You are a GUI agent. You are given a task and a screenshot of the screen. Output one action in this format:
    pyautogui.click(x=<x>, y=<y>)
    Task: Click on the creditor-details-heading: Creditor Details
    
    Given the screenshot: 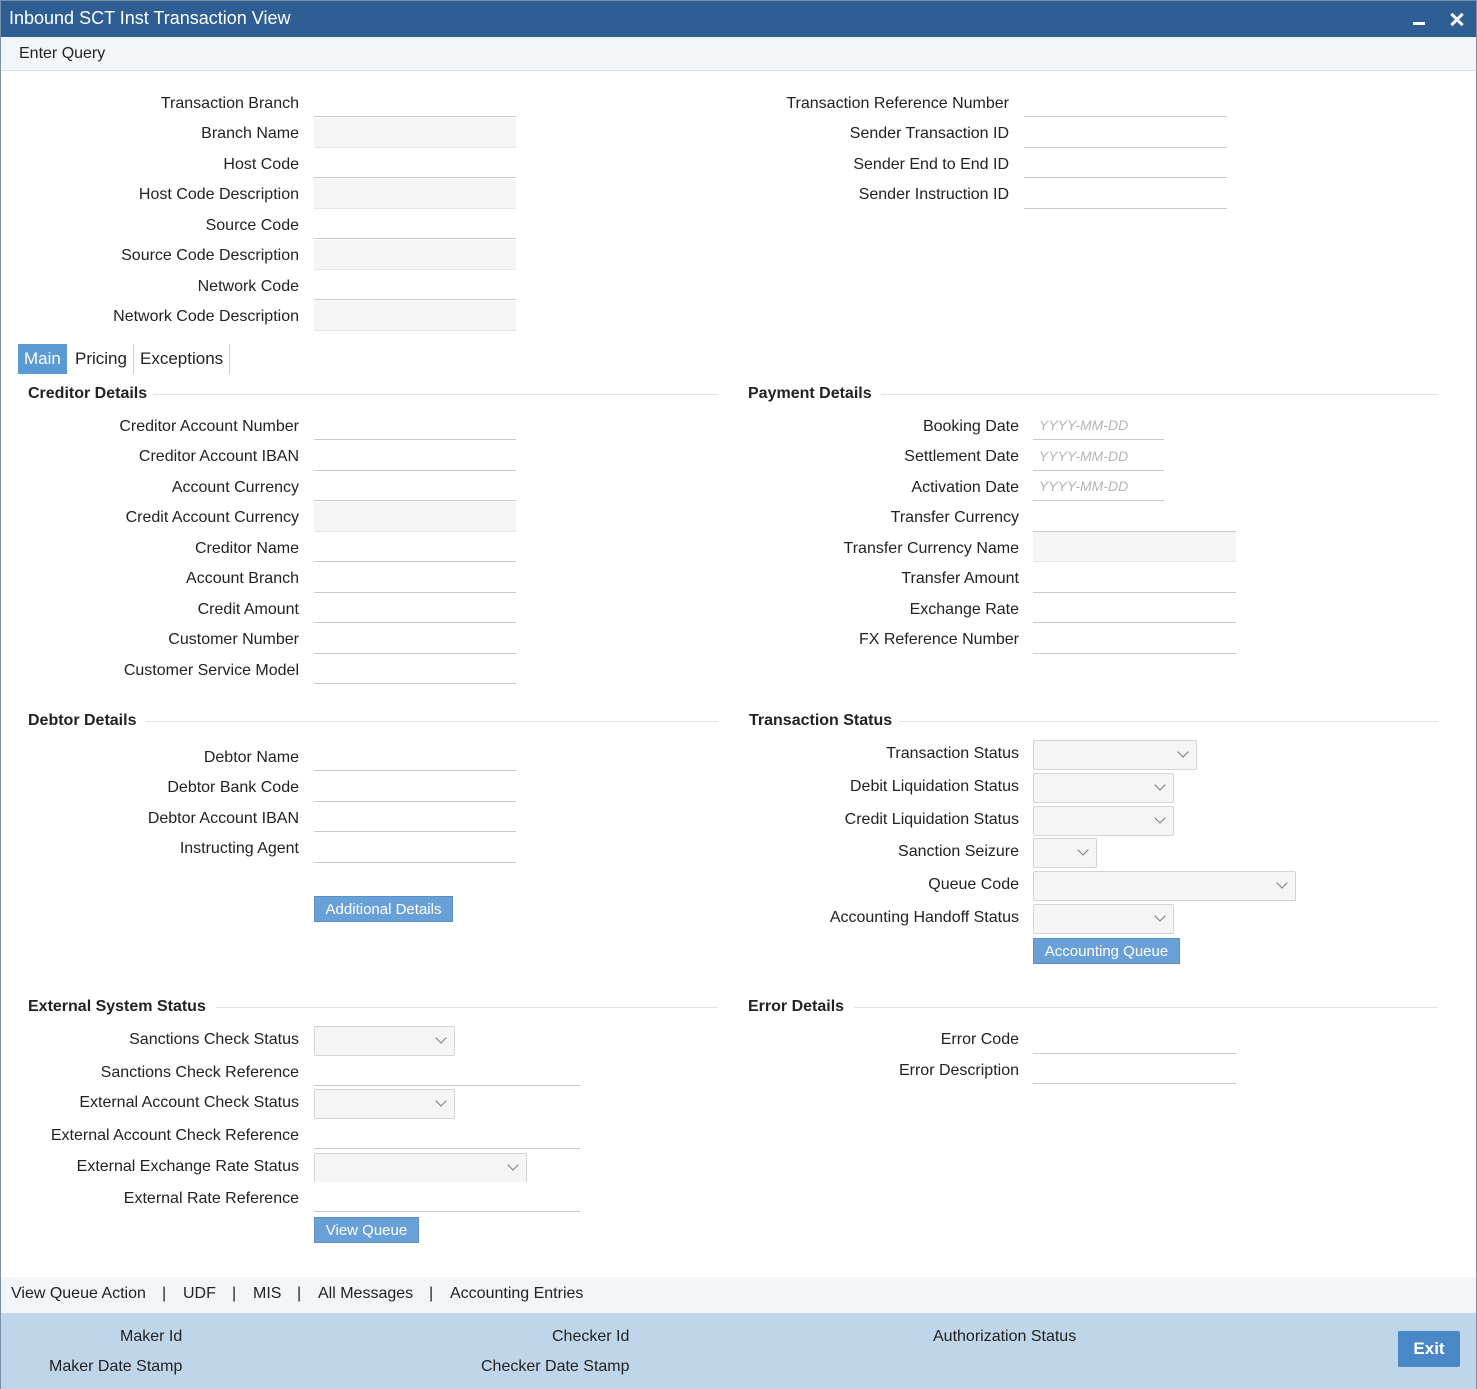 What is the action you would take?
    pyautogui.click(x=88, y=393)
    